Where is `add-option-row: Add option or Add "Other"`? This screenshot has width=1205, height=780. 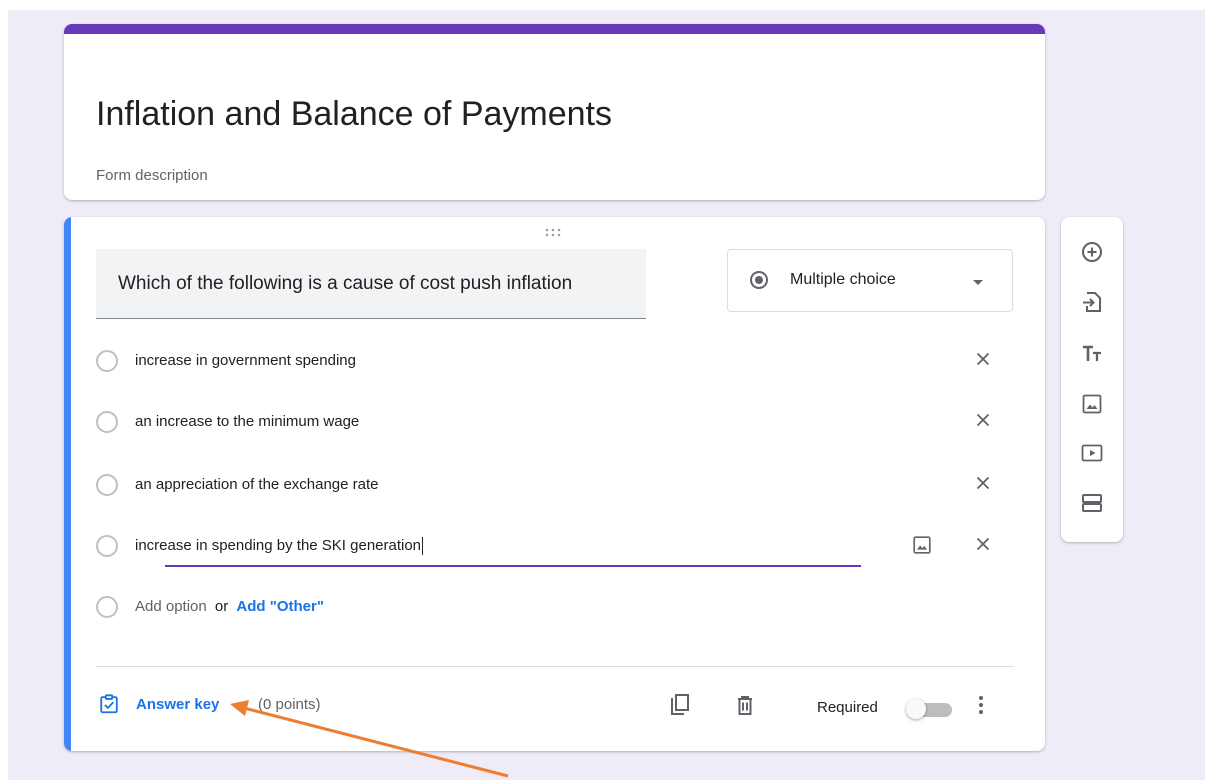
add-option-row: Add option or Add "Other" is located at coordinates (556, 607).